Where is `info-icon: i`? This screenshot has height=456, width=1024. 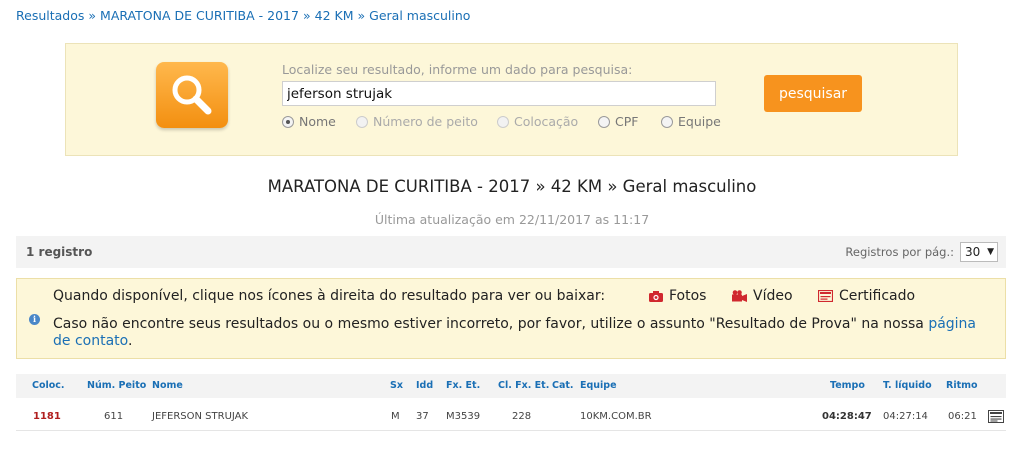
info-icon: i is located at coordinates (34, 319).